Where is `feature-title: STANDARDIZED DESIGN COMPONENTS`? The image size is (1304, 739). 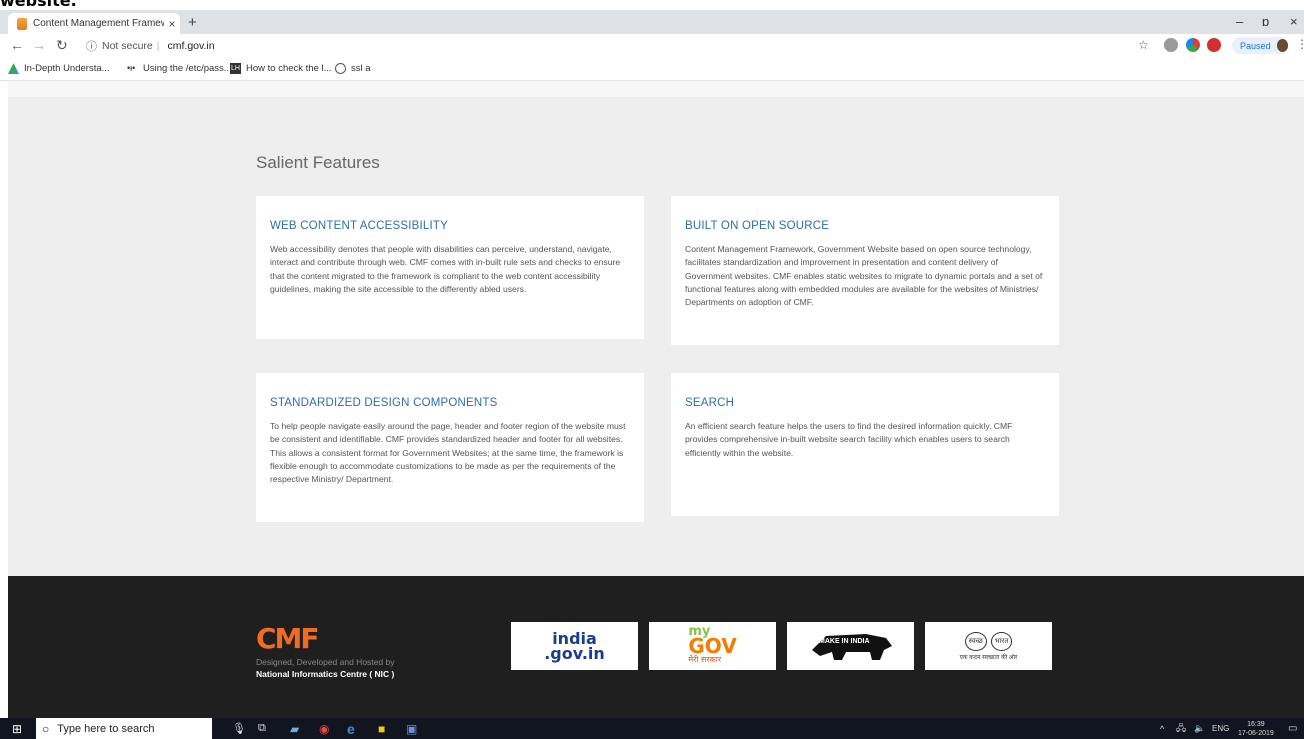 feature-title: STANDARDIZED DESIGN COMPONENTS is located at coordinates (384, 403).